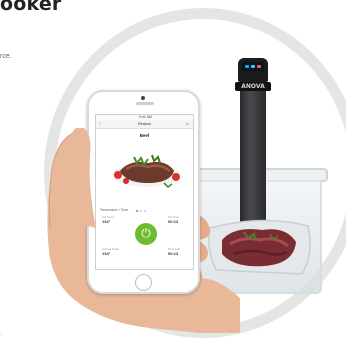  Describe the element at coordinates (143, 98) in the screenshot. I see `front-camera` at that location.